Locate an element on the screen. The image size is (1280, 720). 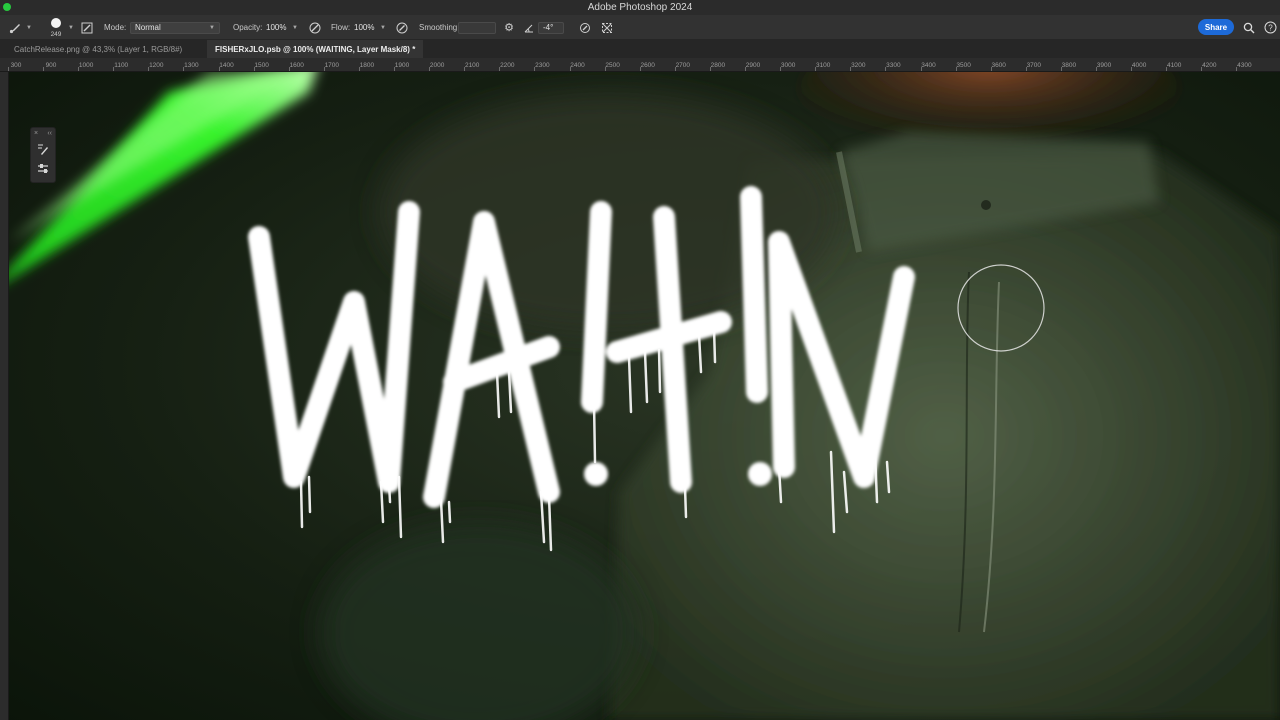
collapse-icon: ‹‹ is located at coordinates (49, 133).